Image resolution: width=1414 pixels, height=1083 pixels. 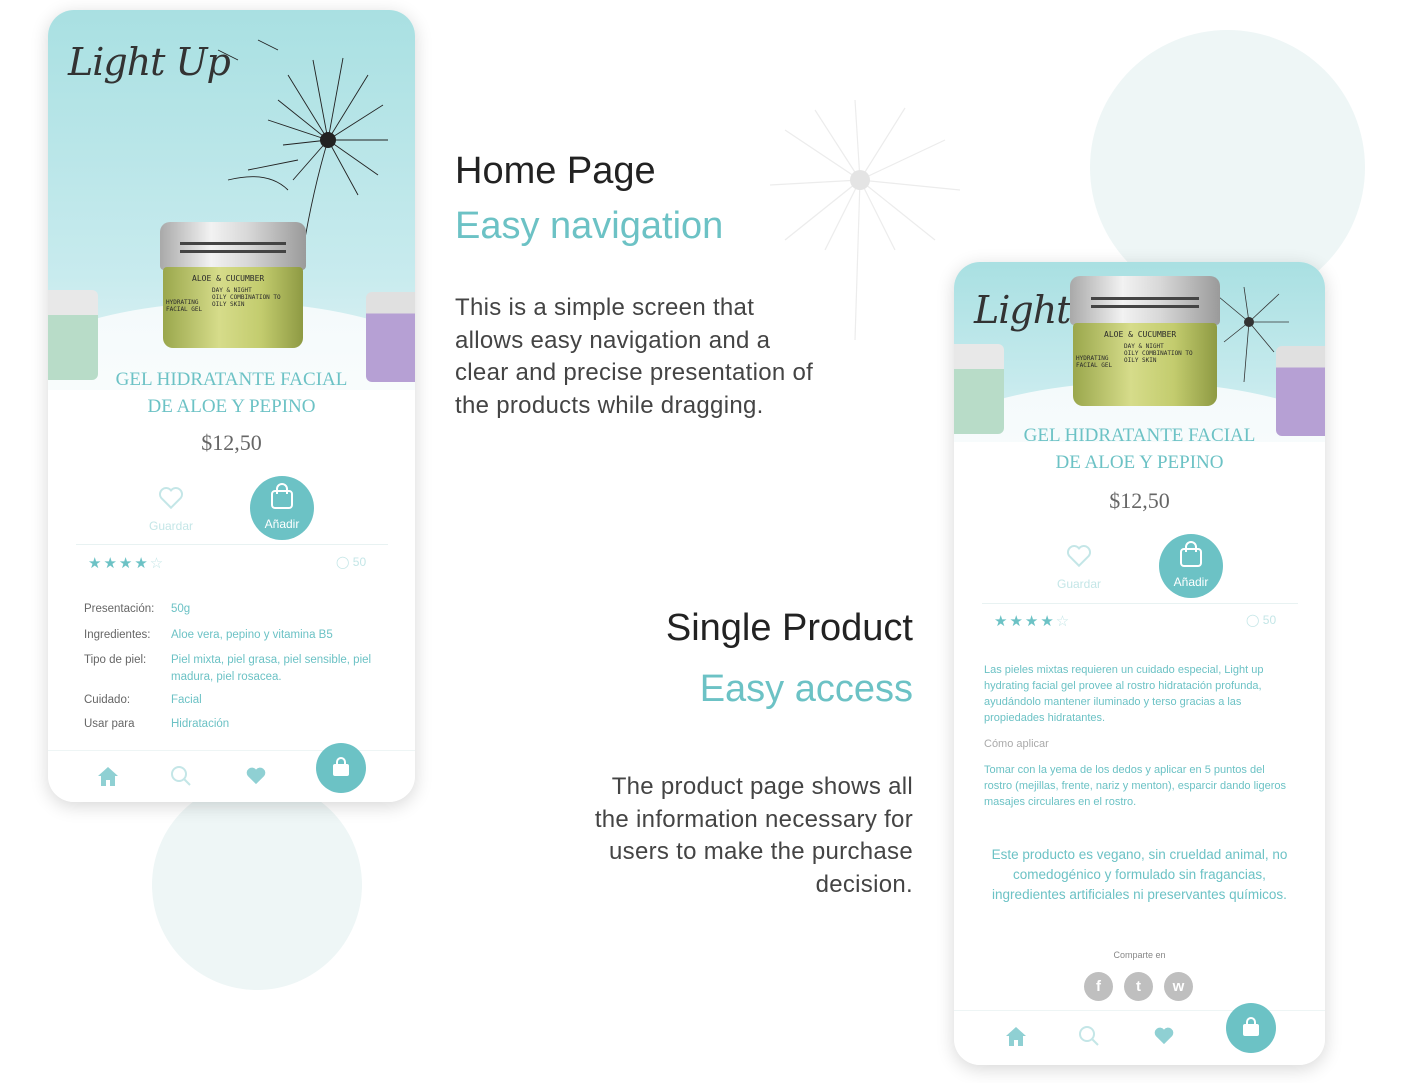 What do you see at coordinates (302, 144) in the screenshot?
I see `dandelion-illustration` at bounding box center [302, 144].